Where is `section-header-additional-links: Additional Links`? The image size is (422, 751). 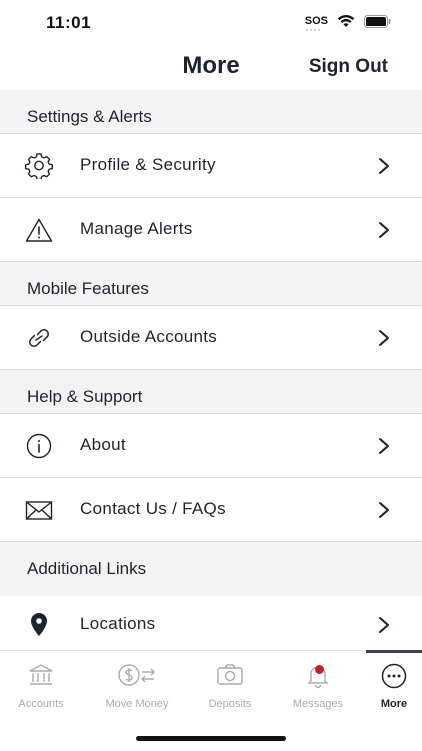 section-header-additional-links: Additional Links is located at coordinates (211, 569).